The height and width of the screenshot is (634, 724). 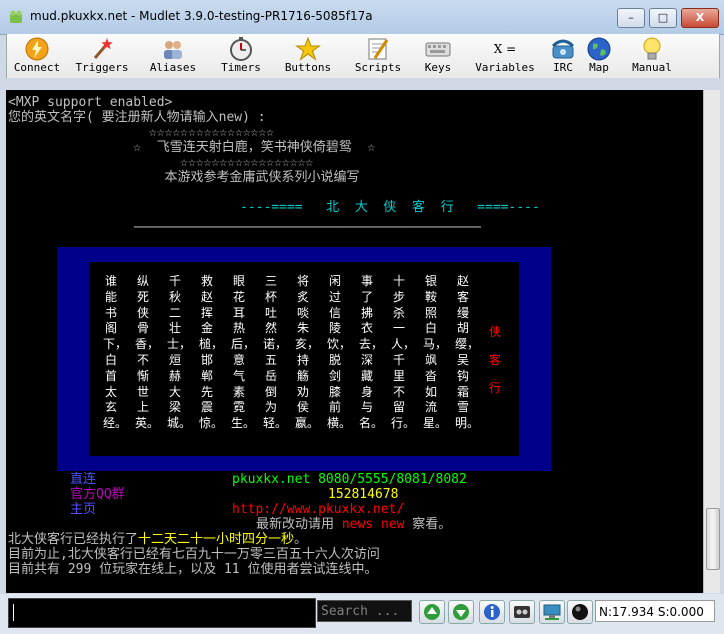 I want to click on poem-column: 赵客缦胡缨，吴钩霜雪明。, so click(x=467, y=352).